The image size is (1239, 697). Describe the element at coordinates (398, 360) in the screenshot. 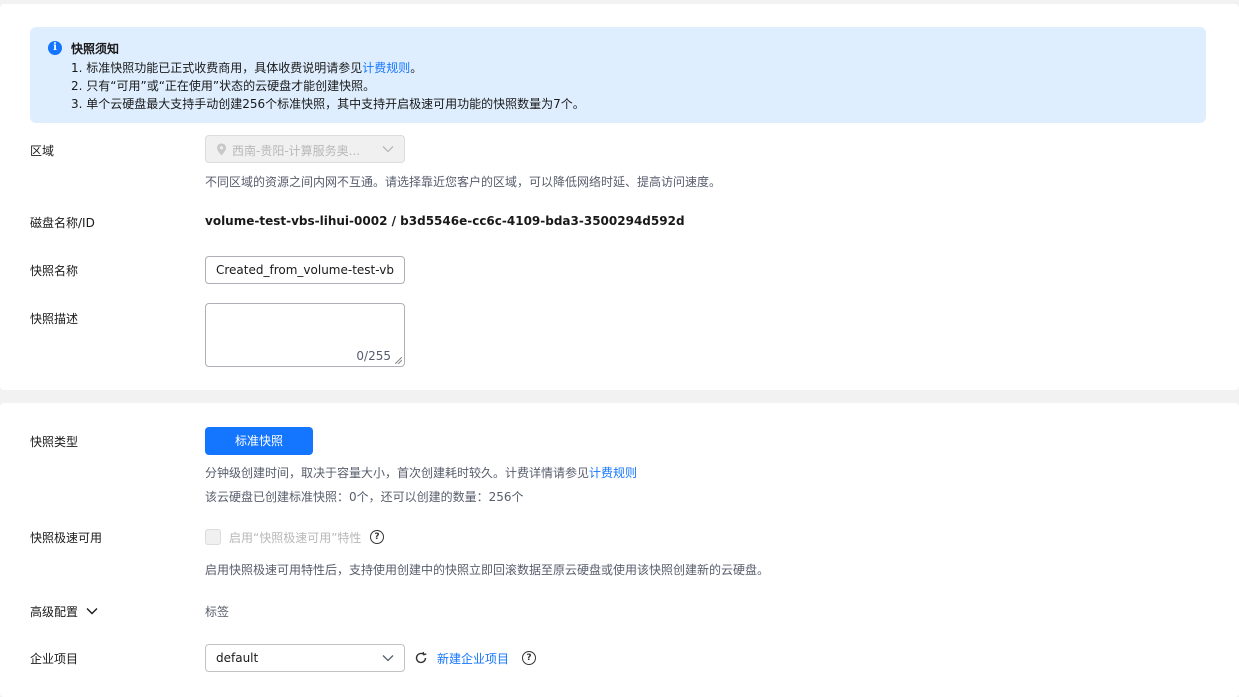

I see `resize-handle-icon` at that location.